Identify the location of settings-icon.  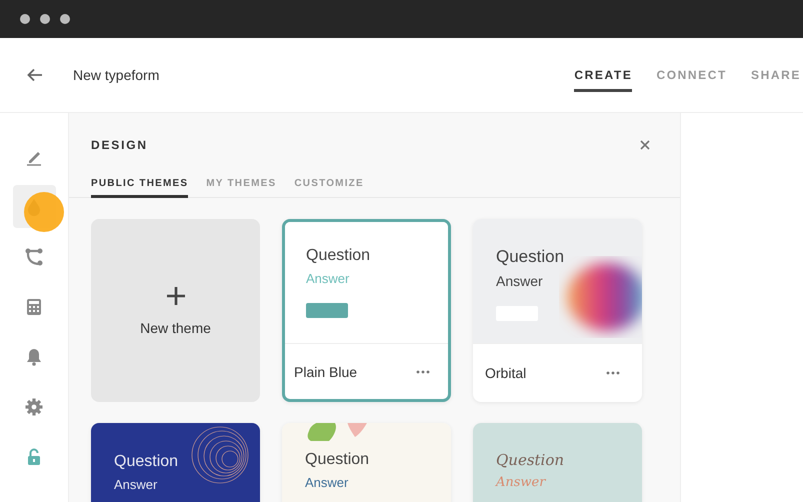
(34, 407).